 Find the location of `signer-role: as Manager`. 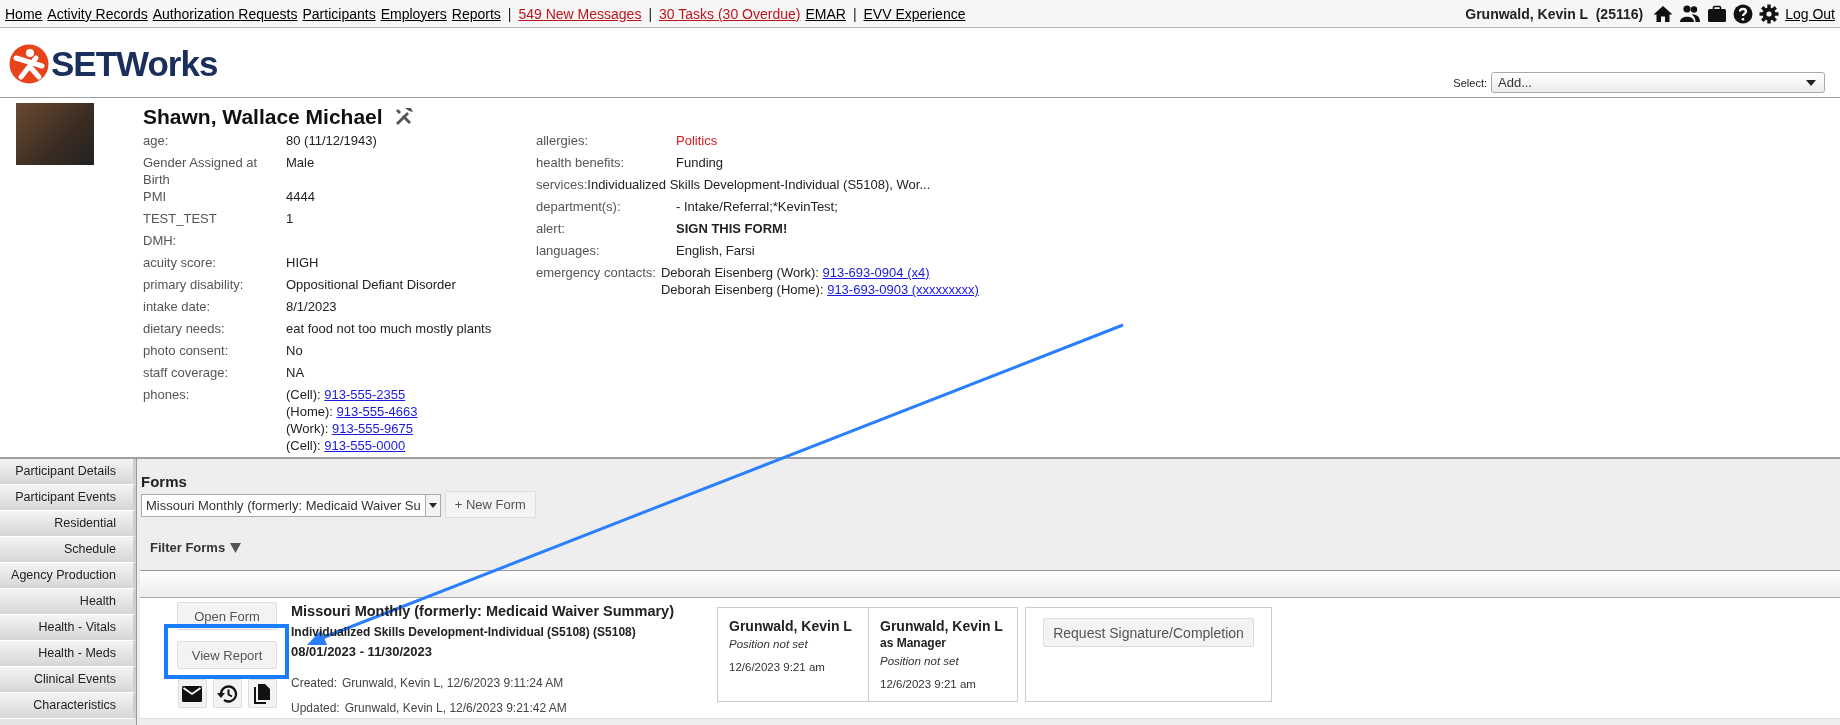

signer-role: as Manager is located at coordinates (914, 643).